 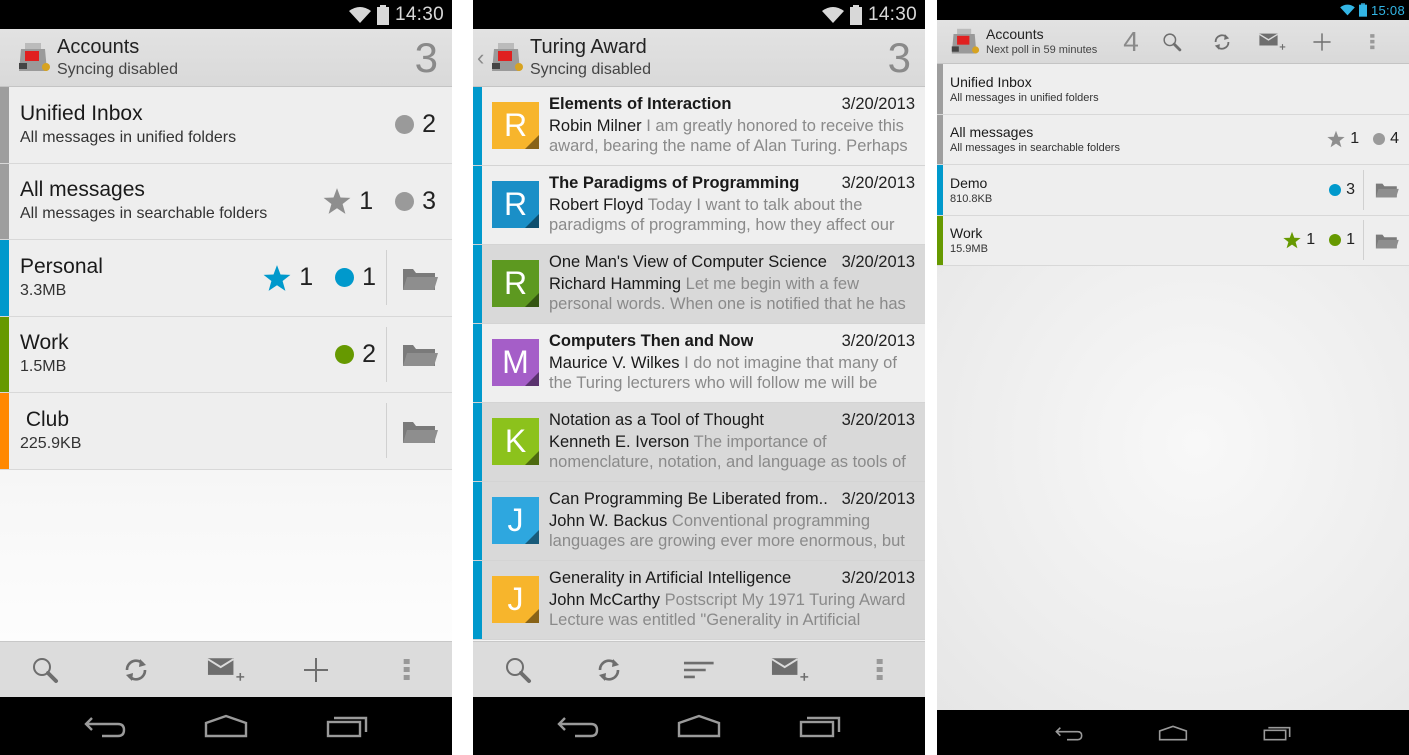 I want to click on account-name: Unified Inbox, so click(x=991, y=81).